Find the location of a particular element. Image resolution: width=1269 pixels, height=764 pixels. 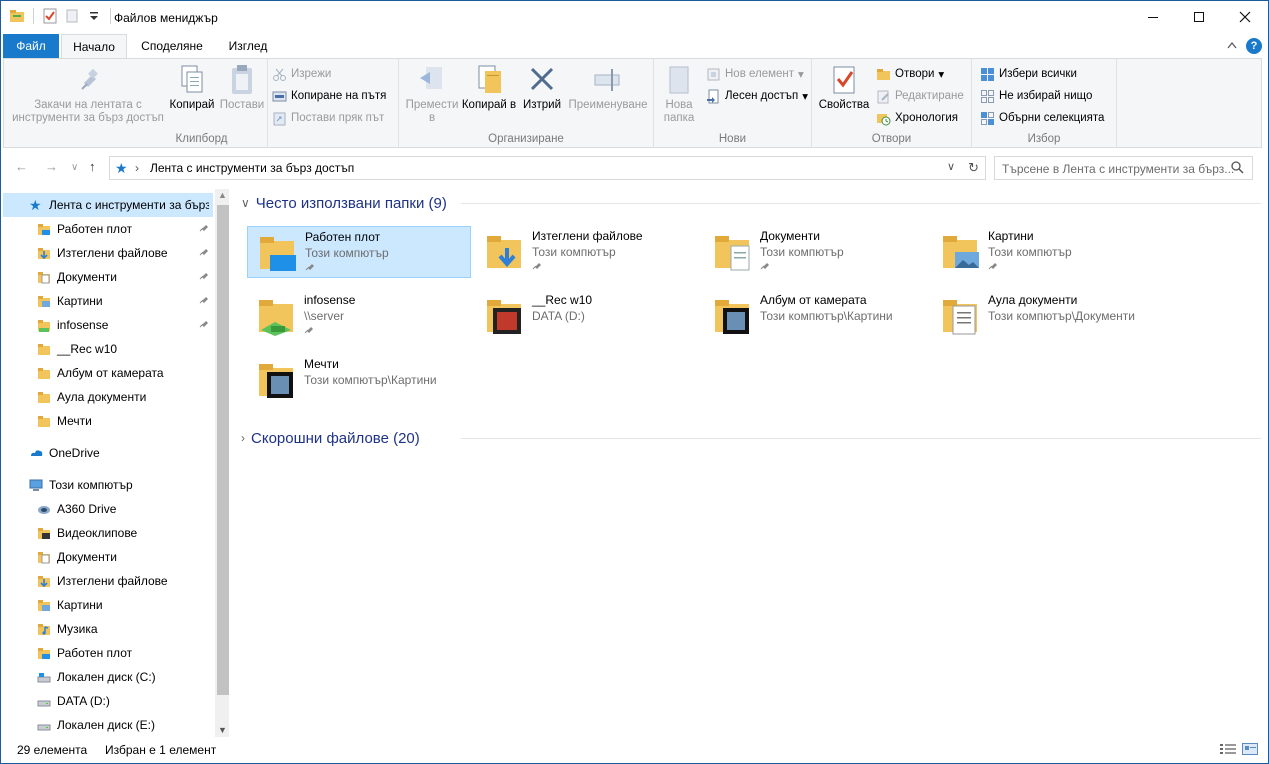

nav-item-label: Локален диск (C:) is located at coordinates (106, 677).